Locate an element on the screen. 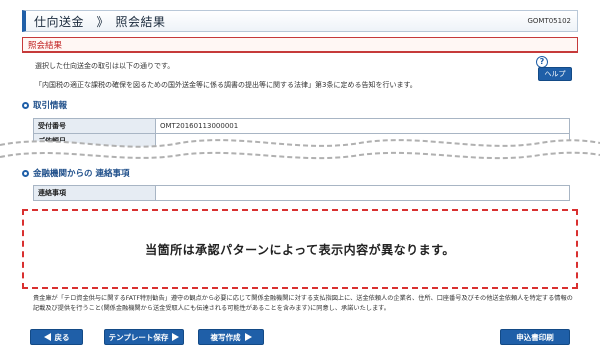 This screenshot has height=361, width=600. back-button-label: 戻る is located at coordinates (62, 337).